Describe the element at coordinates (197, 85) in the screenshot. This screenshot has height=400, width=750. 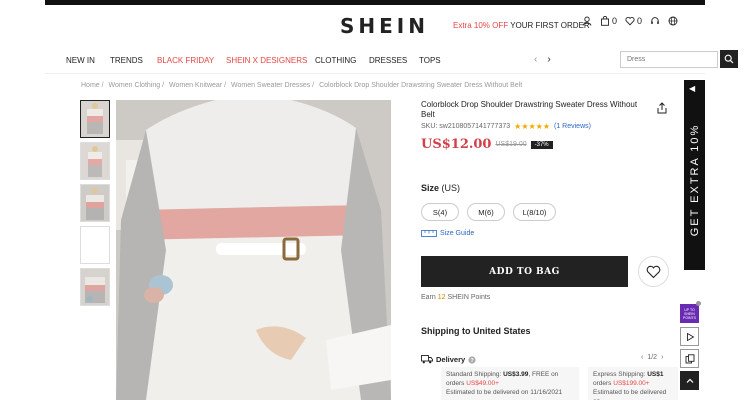
I see `breadcrumb-women-knitwear: Women Knitwear /` at that location.